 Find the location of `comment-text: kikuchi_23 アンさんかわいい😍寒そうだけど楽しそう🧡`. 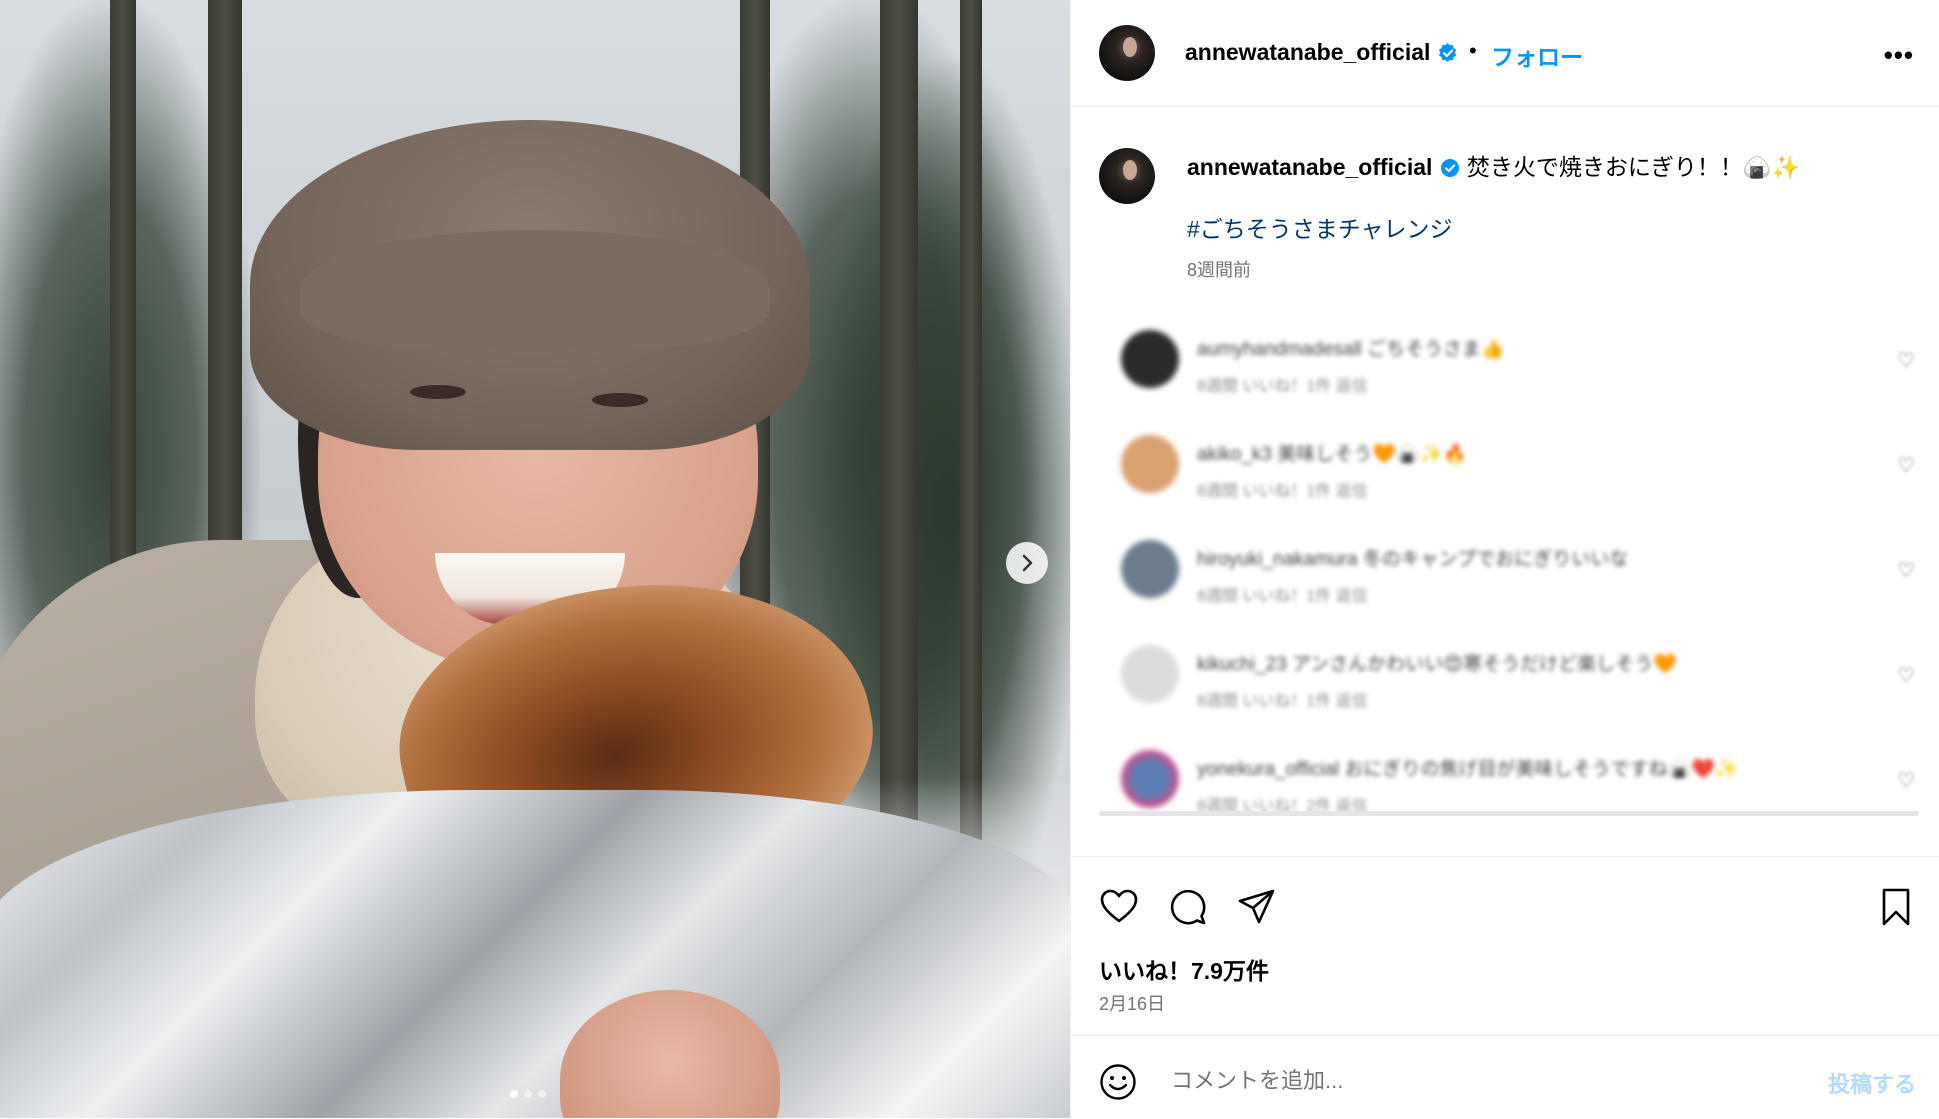

comment-text: kikuchi_23 アンさんかわいい😍寒そうだけど楽しそう🧡 is located at coordinates (1437, 664).